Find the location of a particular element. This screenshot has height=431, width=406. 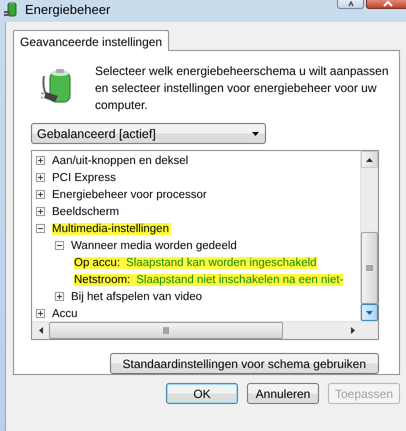

setting-value: Slaapstand niet inschakelen na een niet- is located at coordinates (238, 280).